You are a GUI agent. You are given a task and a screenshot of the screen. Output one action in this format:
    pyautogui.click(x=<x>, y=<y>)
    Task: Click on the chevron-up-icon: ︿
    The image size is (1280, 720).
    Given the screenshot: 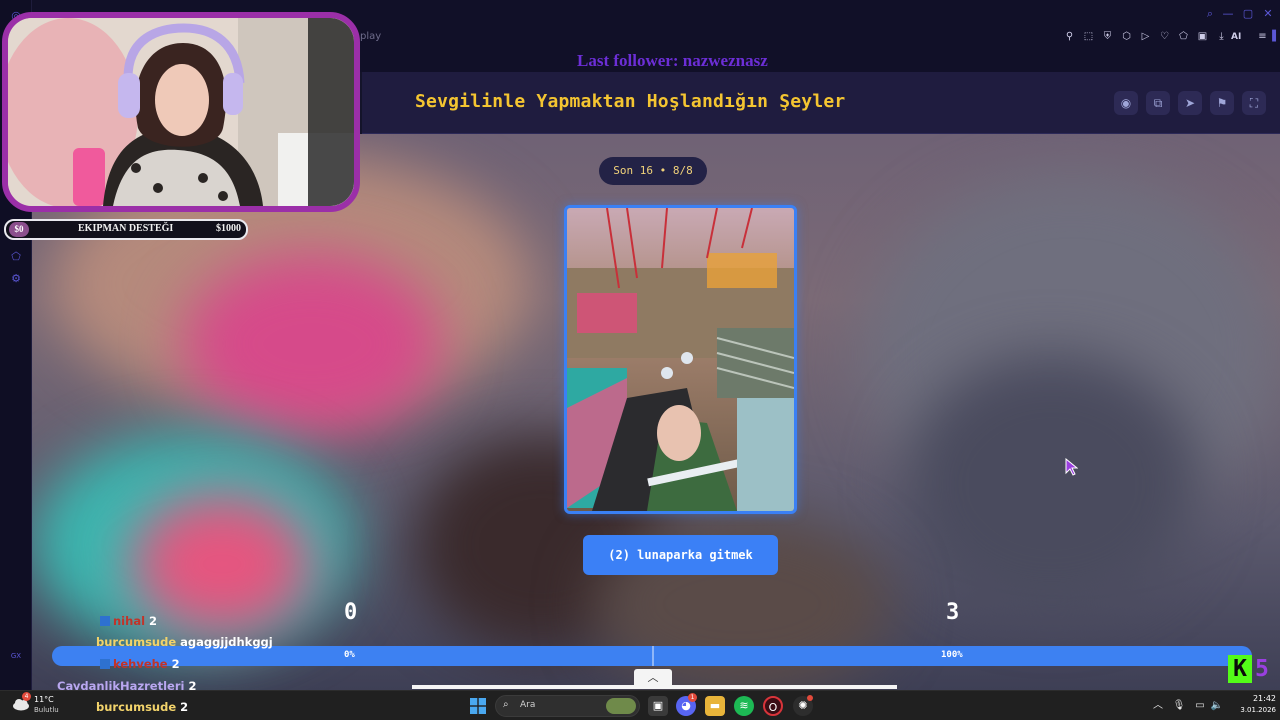 What is the action you would take?
    pyautogui.click(x=653, y=677)
    